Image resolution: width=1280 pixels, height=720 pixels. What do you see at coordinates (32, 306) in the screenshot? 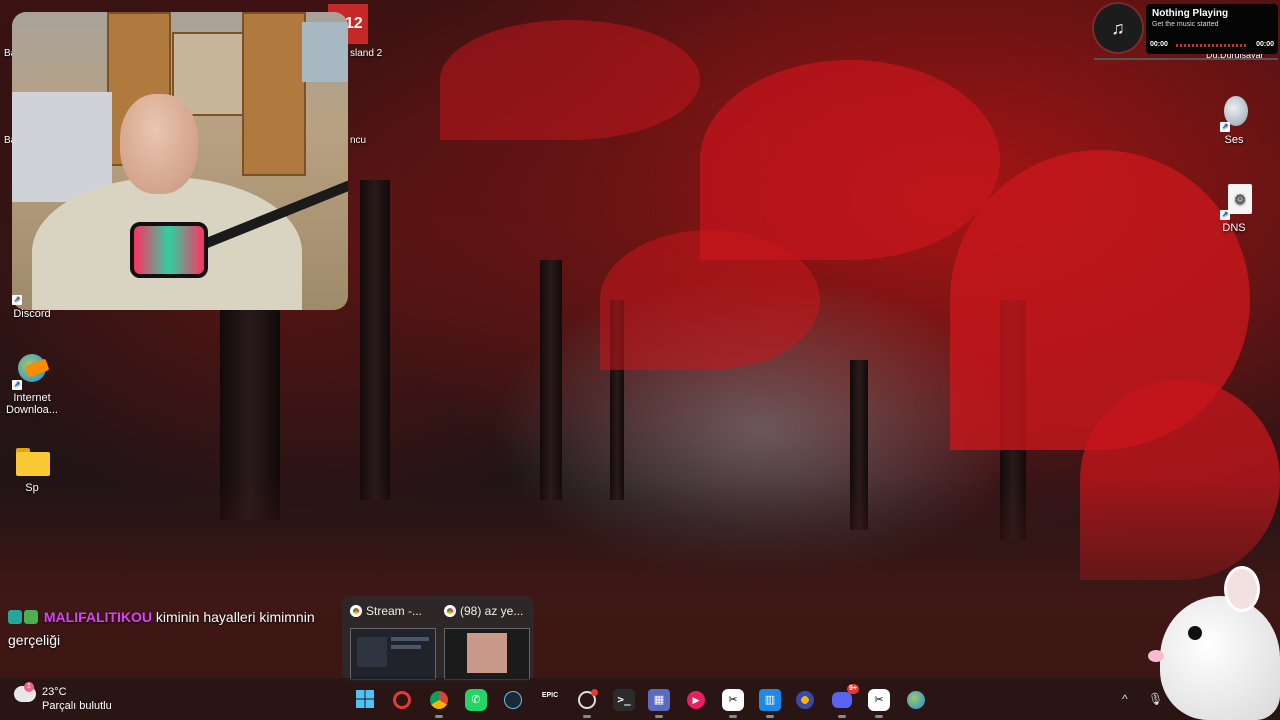
I see `desktop-icon-discord: ↗ Discord` at bounding box center [32, 306].